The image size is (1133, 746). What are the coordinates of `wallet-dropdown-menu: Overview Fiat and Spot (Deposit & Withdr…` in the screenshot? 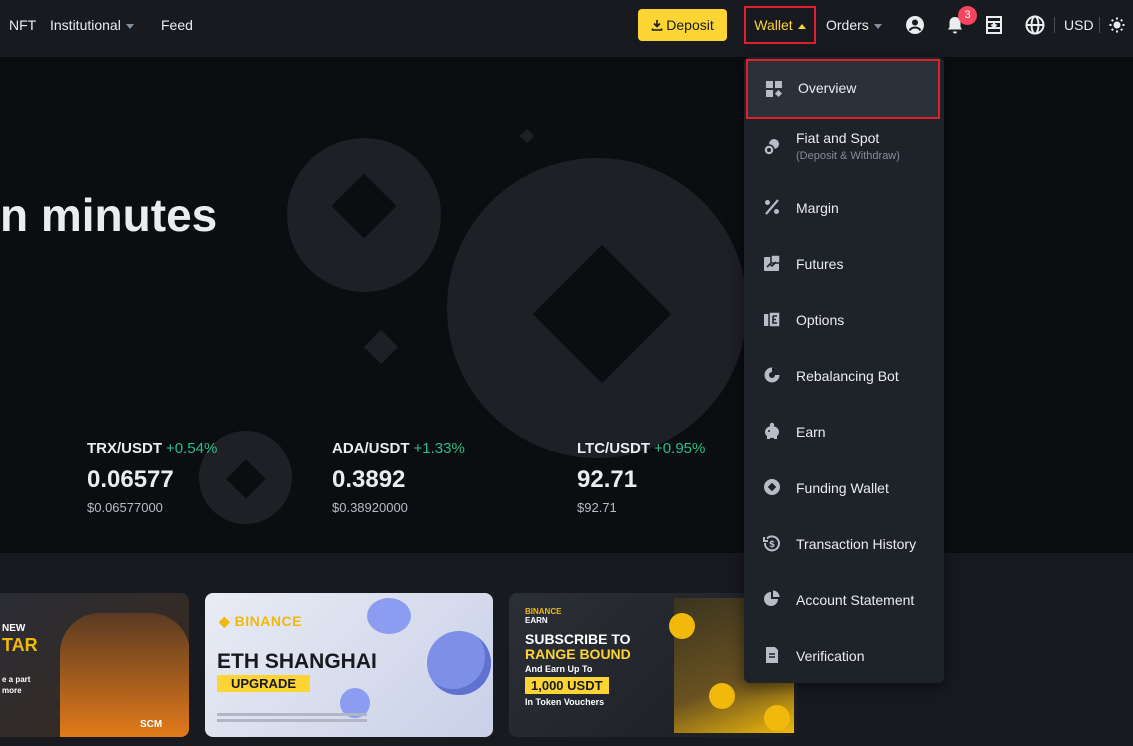 It's located at (844, 370).